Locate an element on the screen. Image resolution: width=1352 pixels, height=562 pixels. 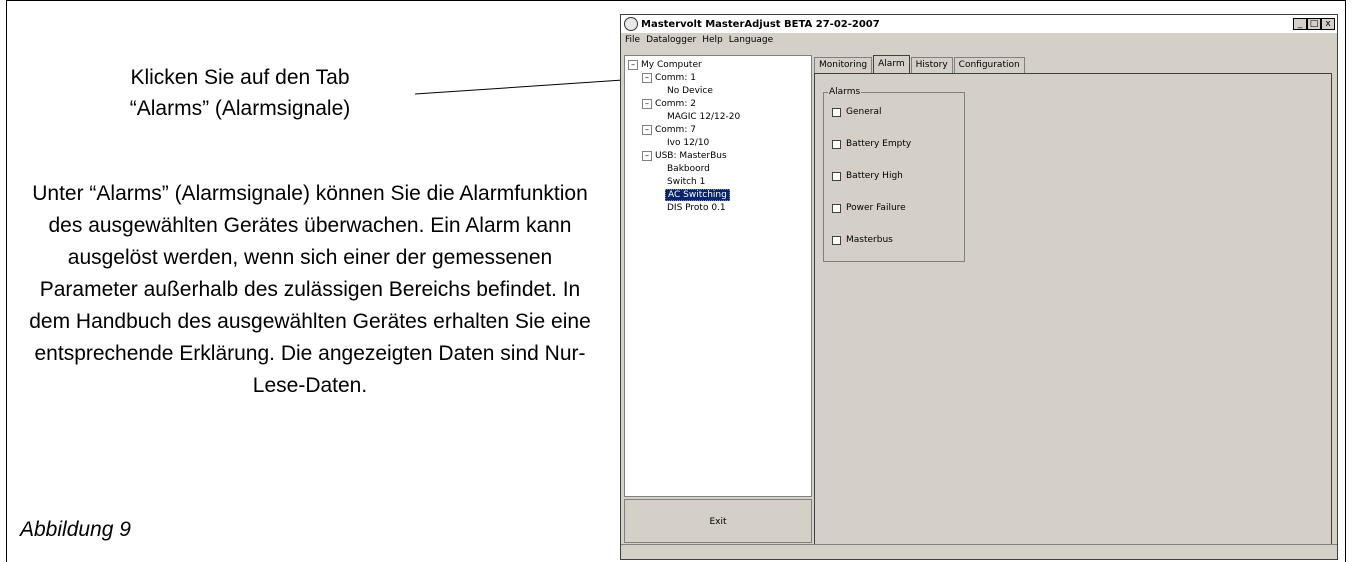
alarm-masterbus: Masterbus is located at coordinates (862, 240).